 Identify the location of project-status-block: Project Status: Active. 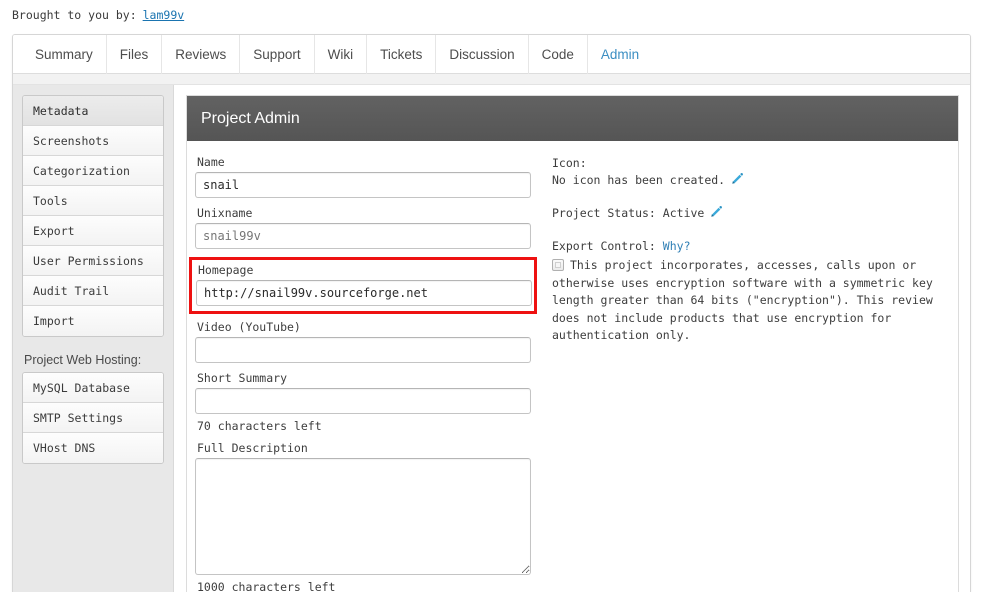
(747, 213).